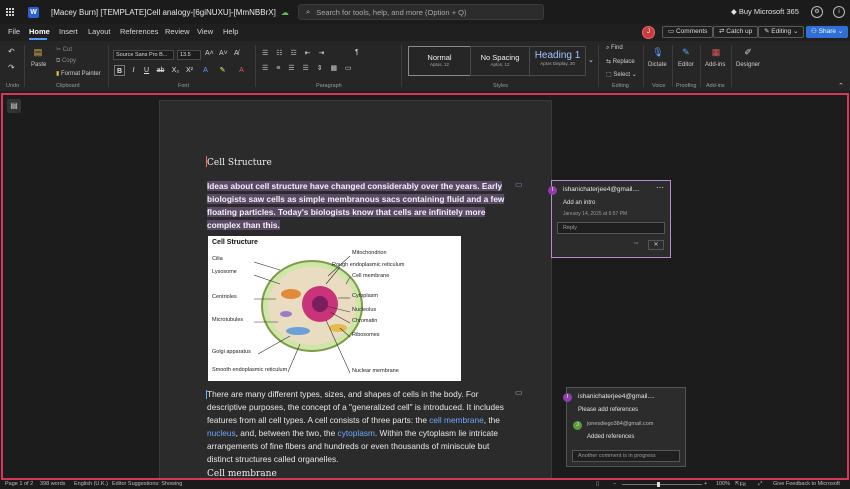 Image resolution: width=850 pixels, height=489 pixels. What do you see at coordinates (736, 32) in the screenshot?
I see `catch-up-button: ⇄ Catch up` at bounding box center [736, 32].